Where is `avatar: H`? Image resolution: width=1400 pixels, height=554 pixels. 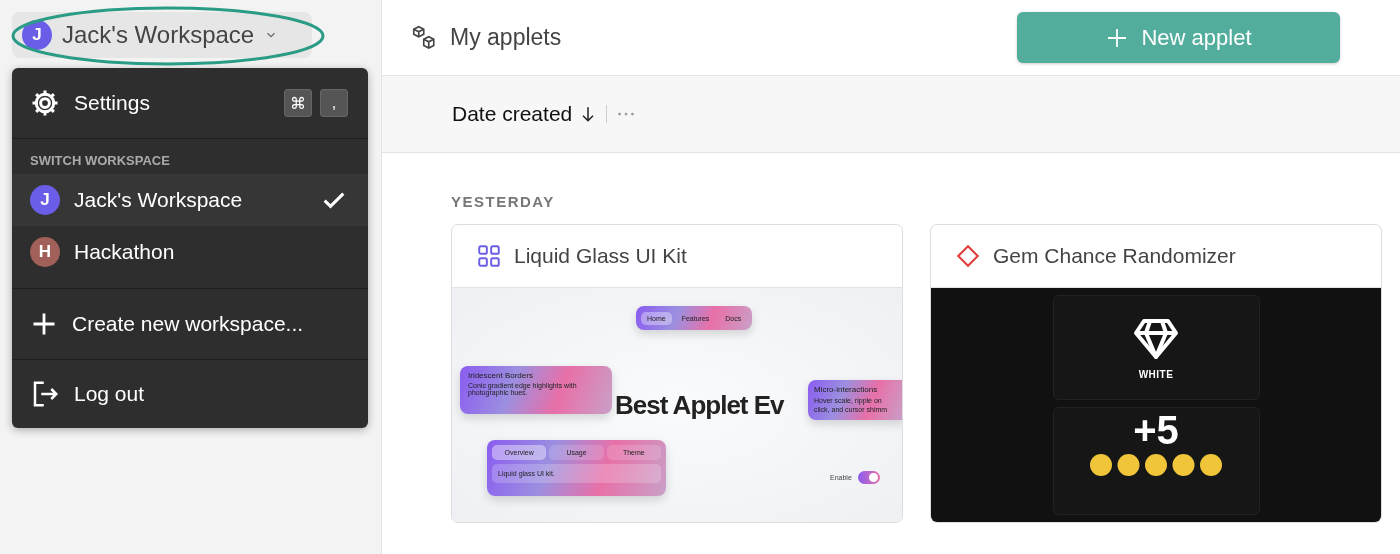
avatar: H is located at coordinates (45, 252).